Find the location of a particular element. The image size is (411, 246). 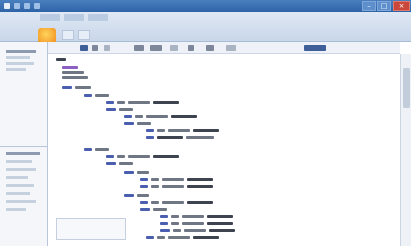

maximize-button: □ is located at coordinates (384, 6).